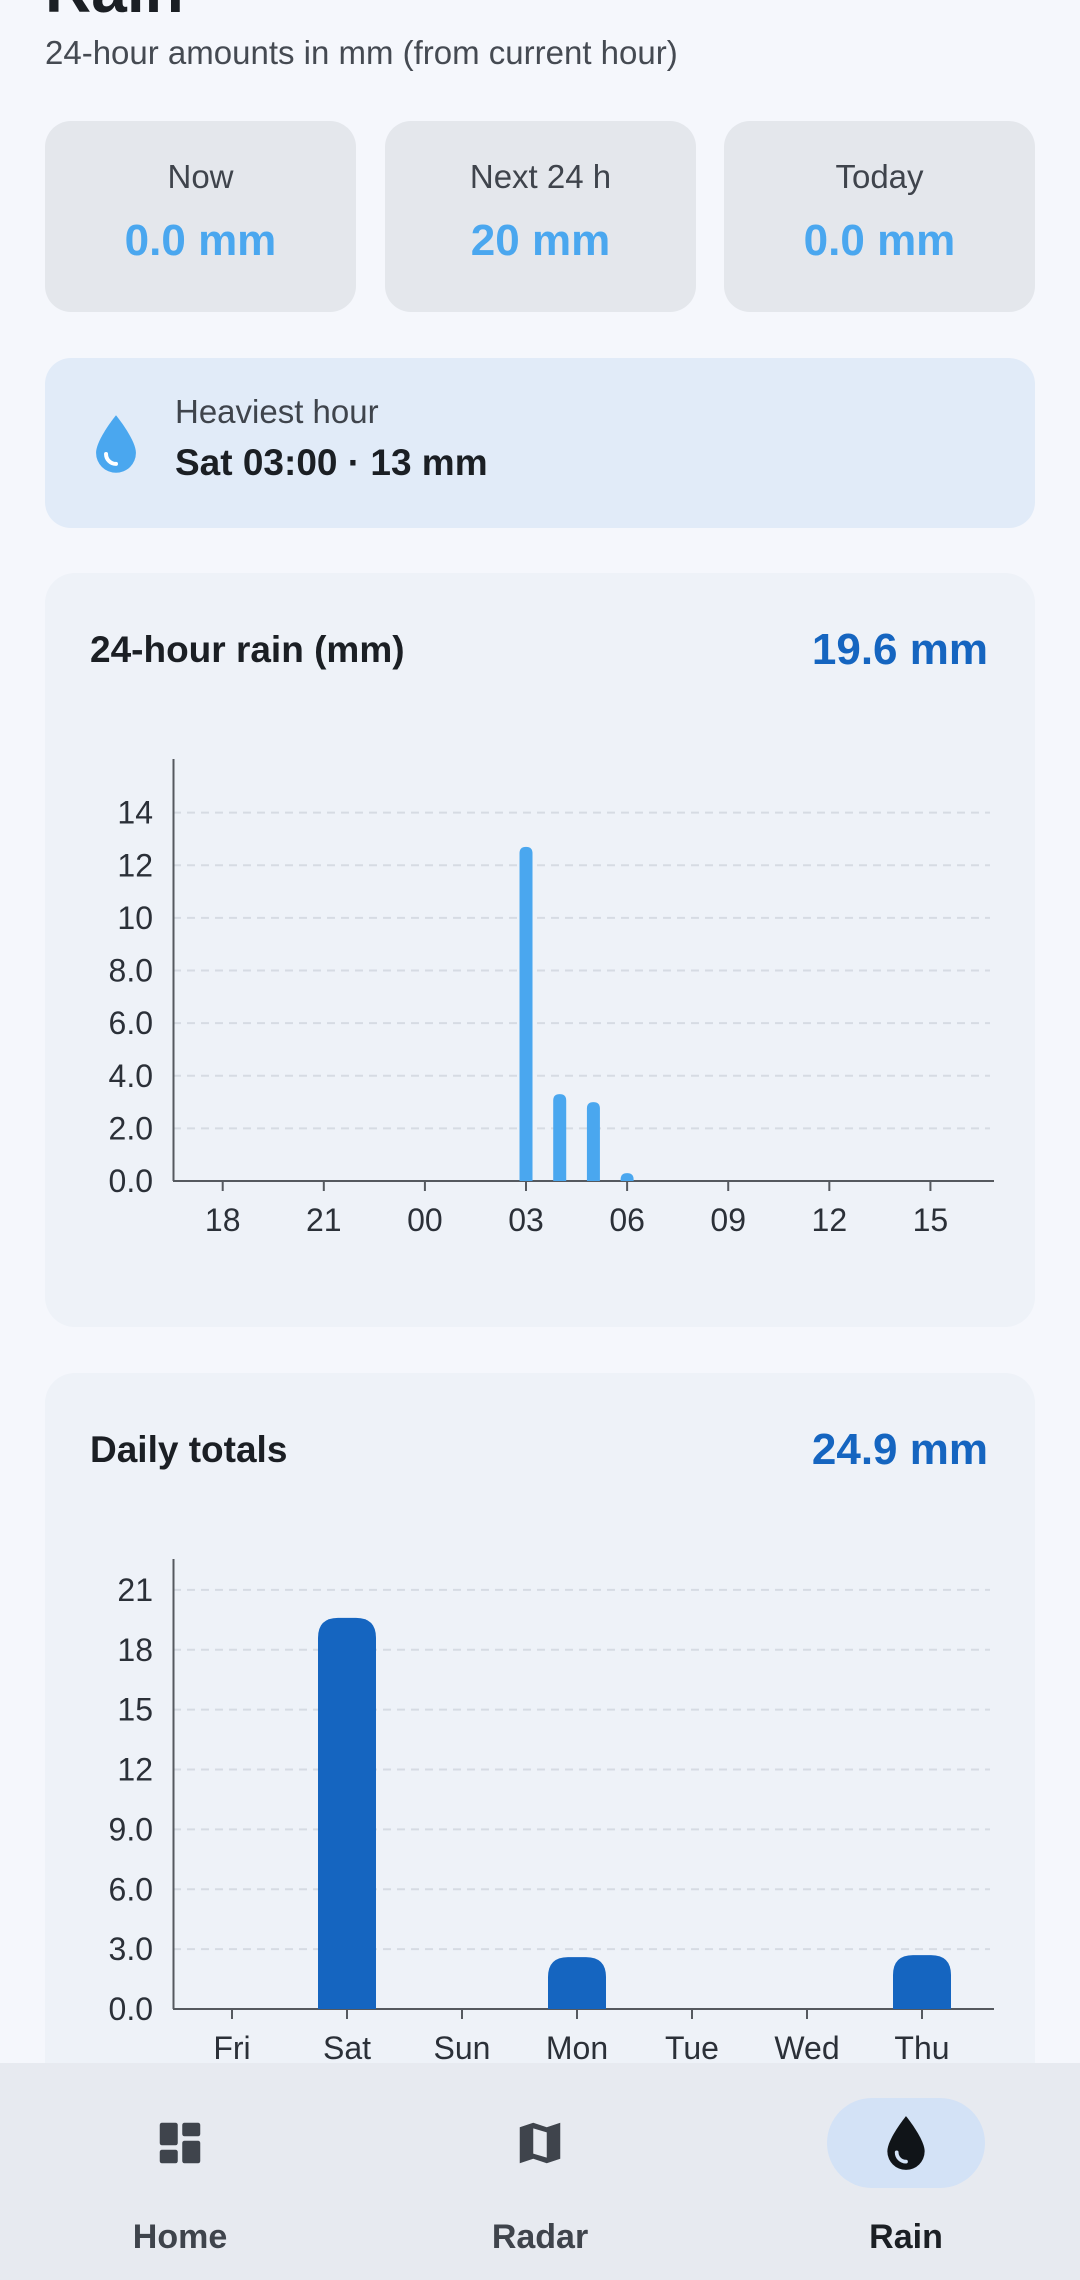  What do you see at coordinates (540, 2237) in the screenshot?
I see `nav-label-radar: Radar` at bounding box center [540, 2237].